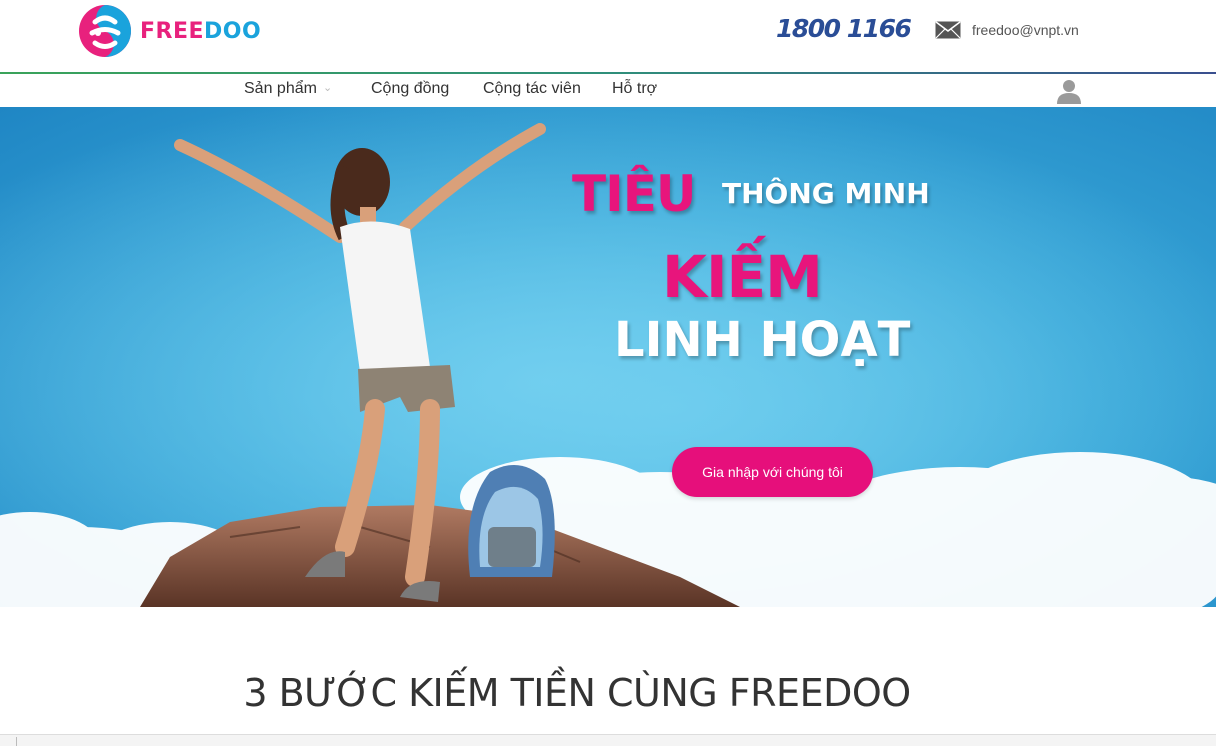 This screenshot has width=1216, height=746. I want to click on logo-wordmark: FREEDOO, so click(200, 31).